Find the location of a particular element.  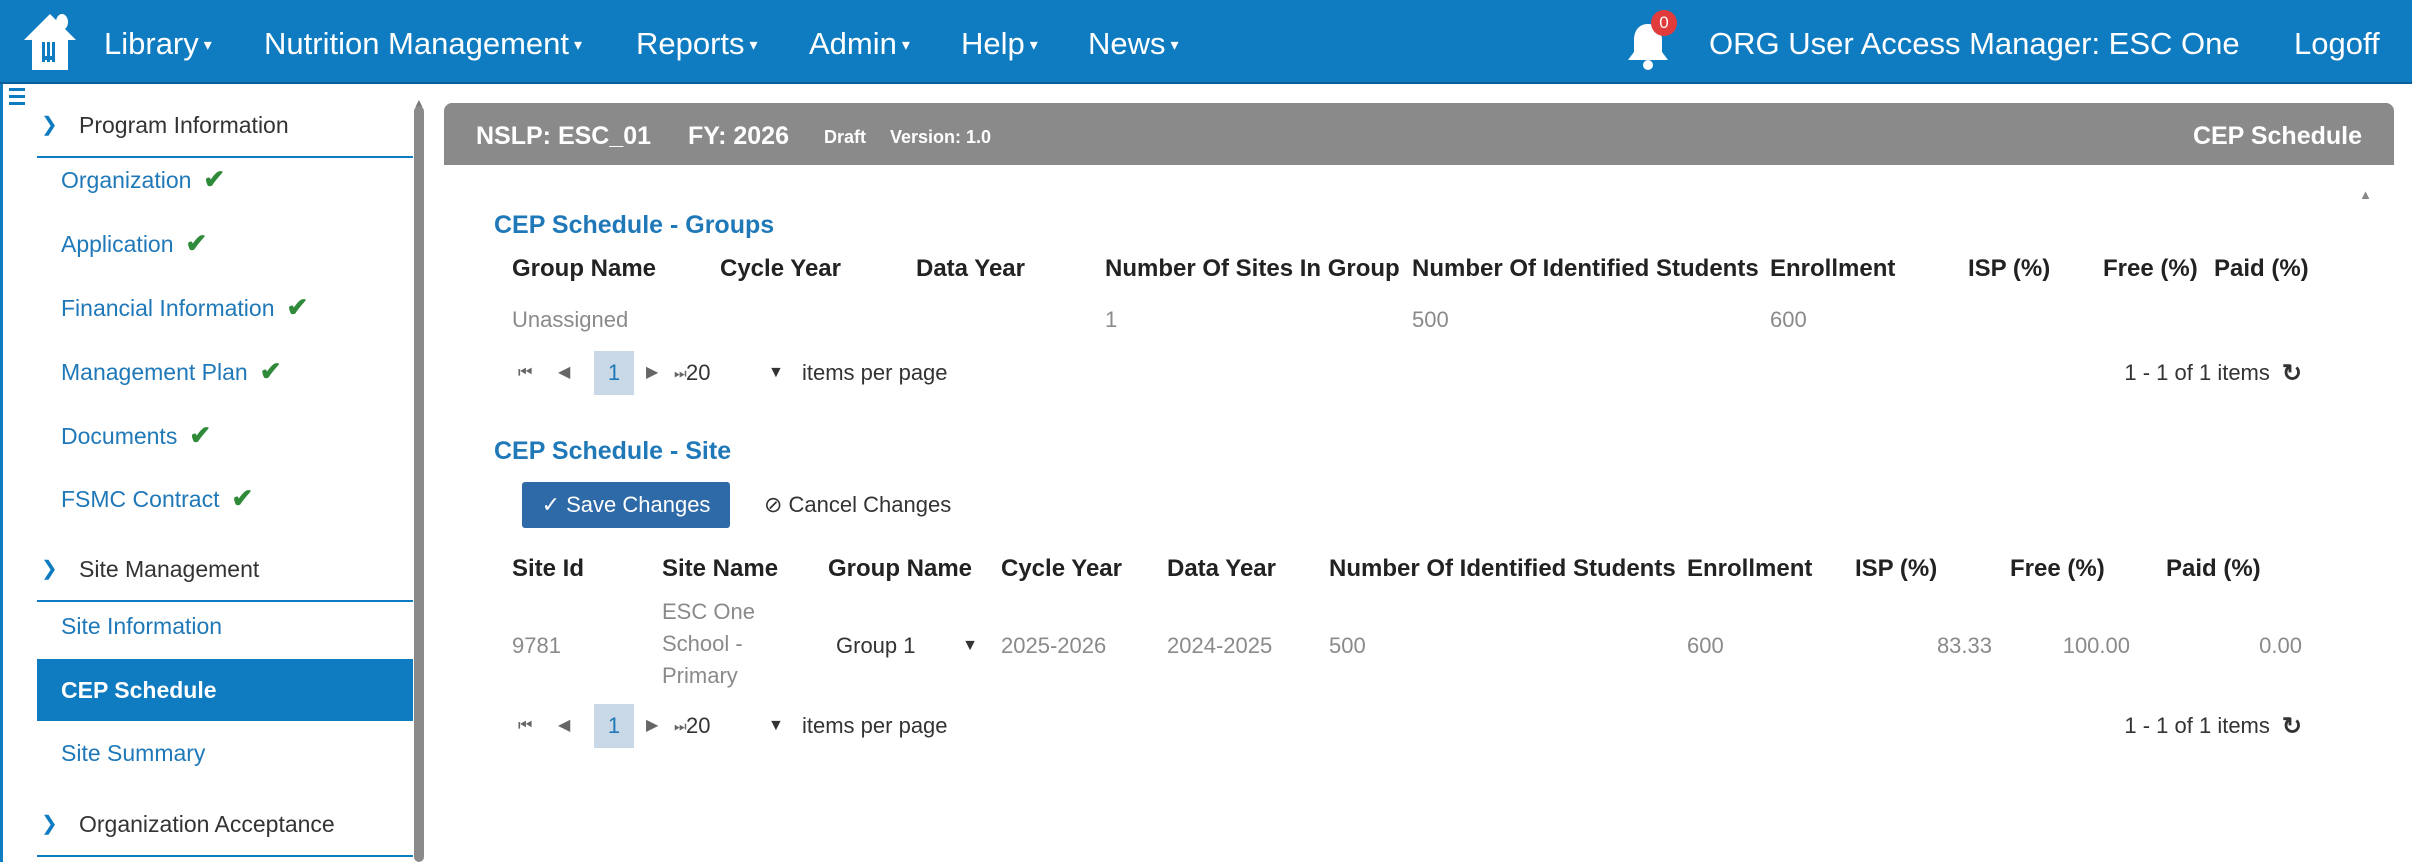

col-header-site-name: Site Name is located at coordinates (720, 569).